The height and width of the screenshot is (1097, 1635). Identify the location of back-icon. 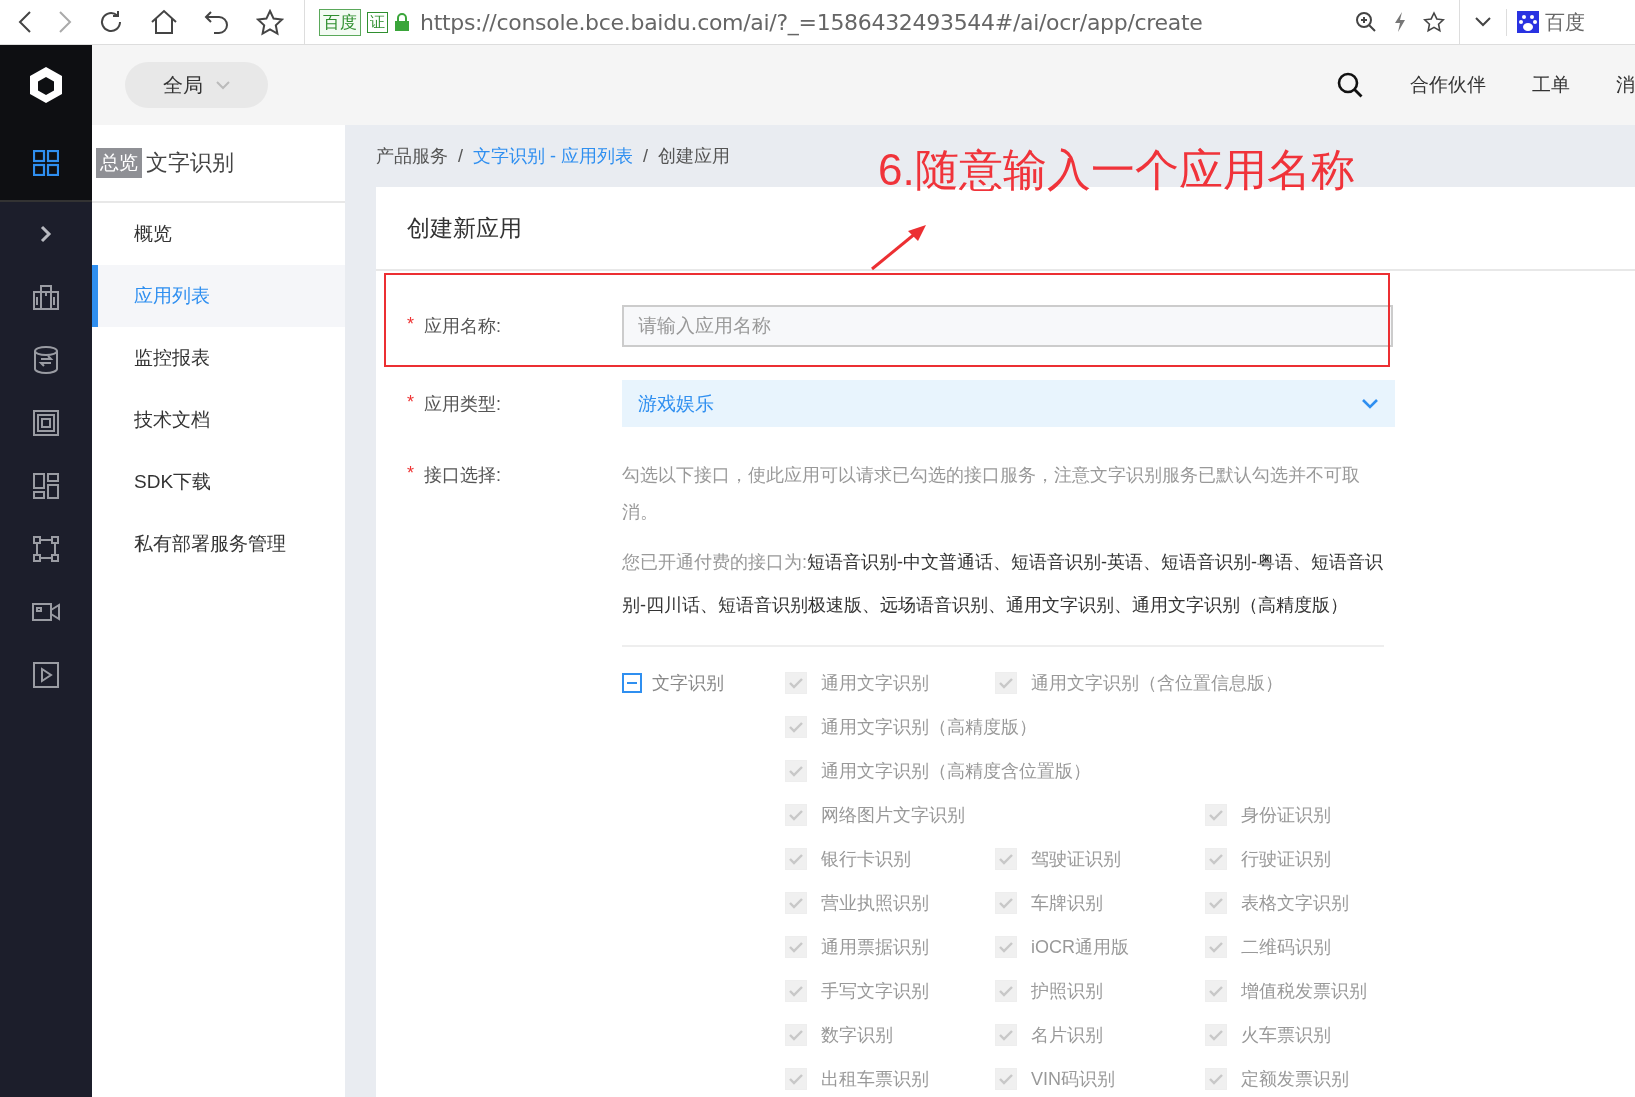
(25, 22).